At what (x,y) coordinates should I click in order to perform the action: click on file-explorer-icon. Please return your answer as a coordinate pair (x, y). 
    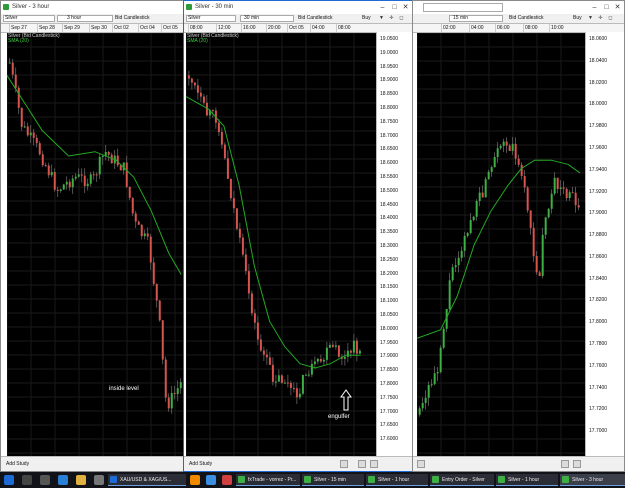
    Looking at the image, I should click on (81, 480).